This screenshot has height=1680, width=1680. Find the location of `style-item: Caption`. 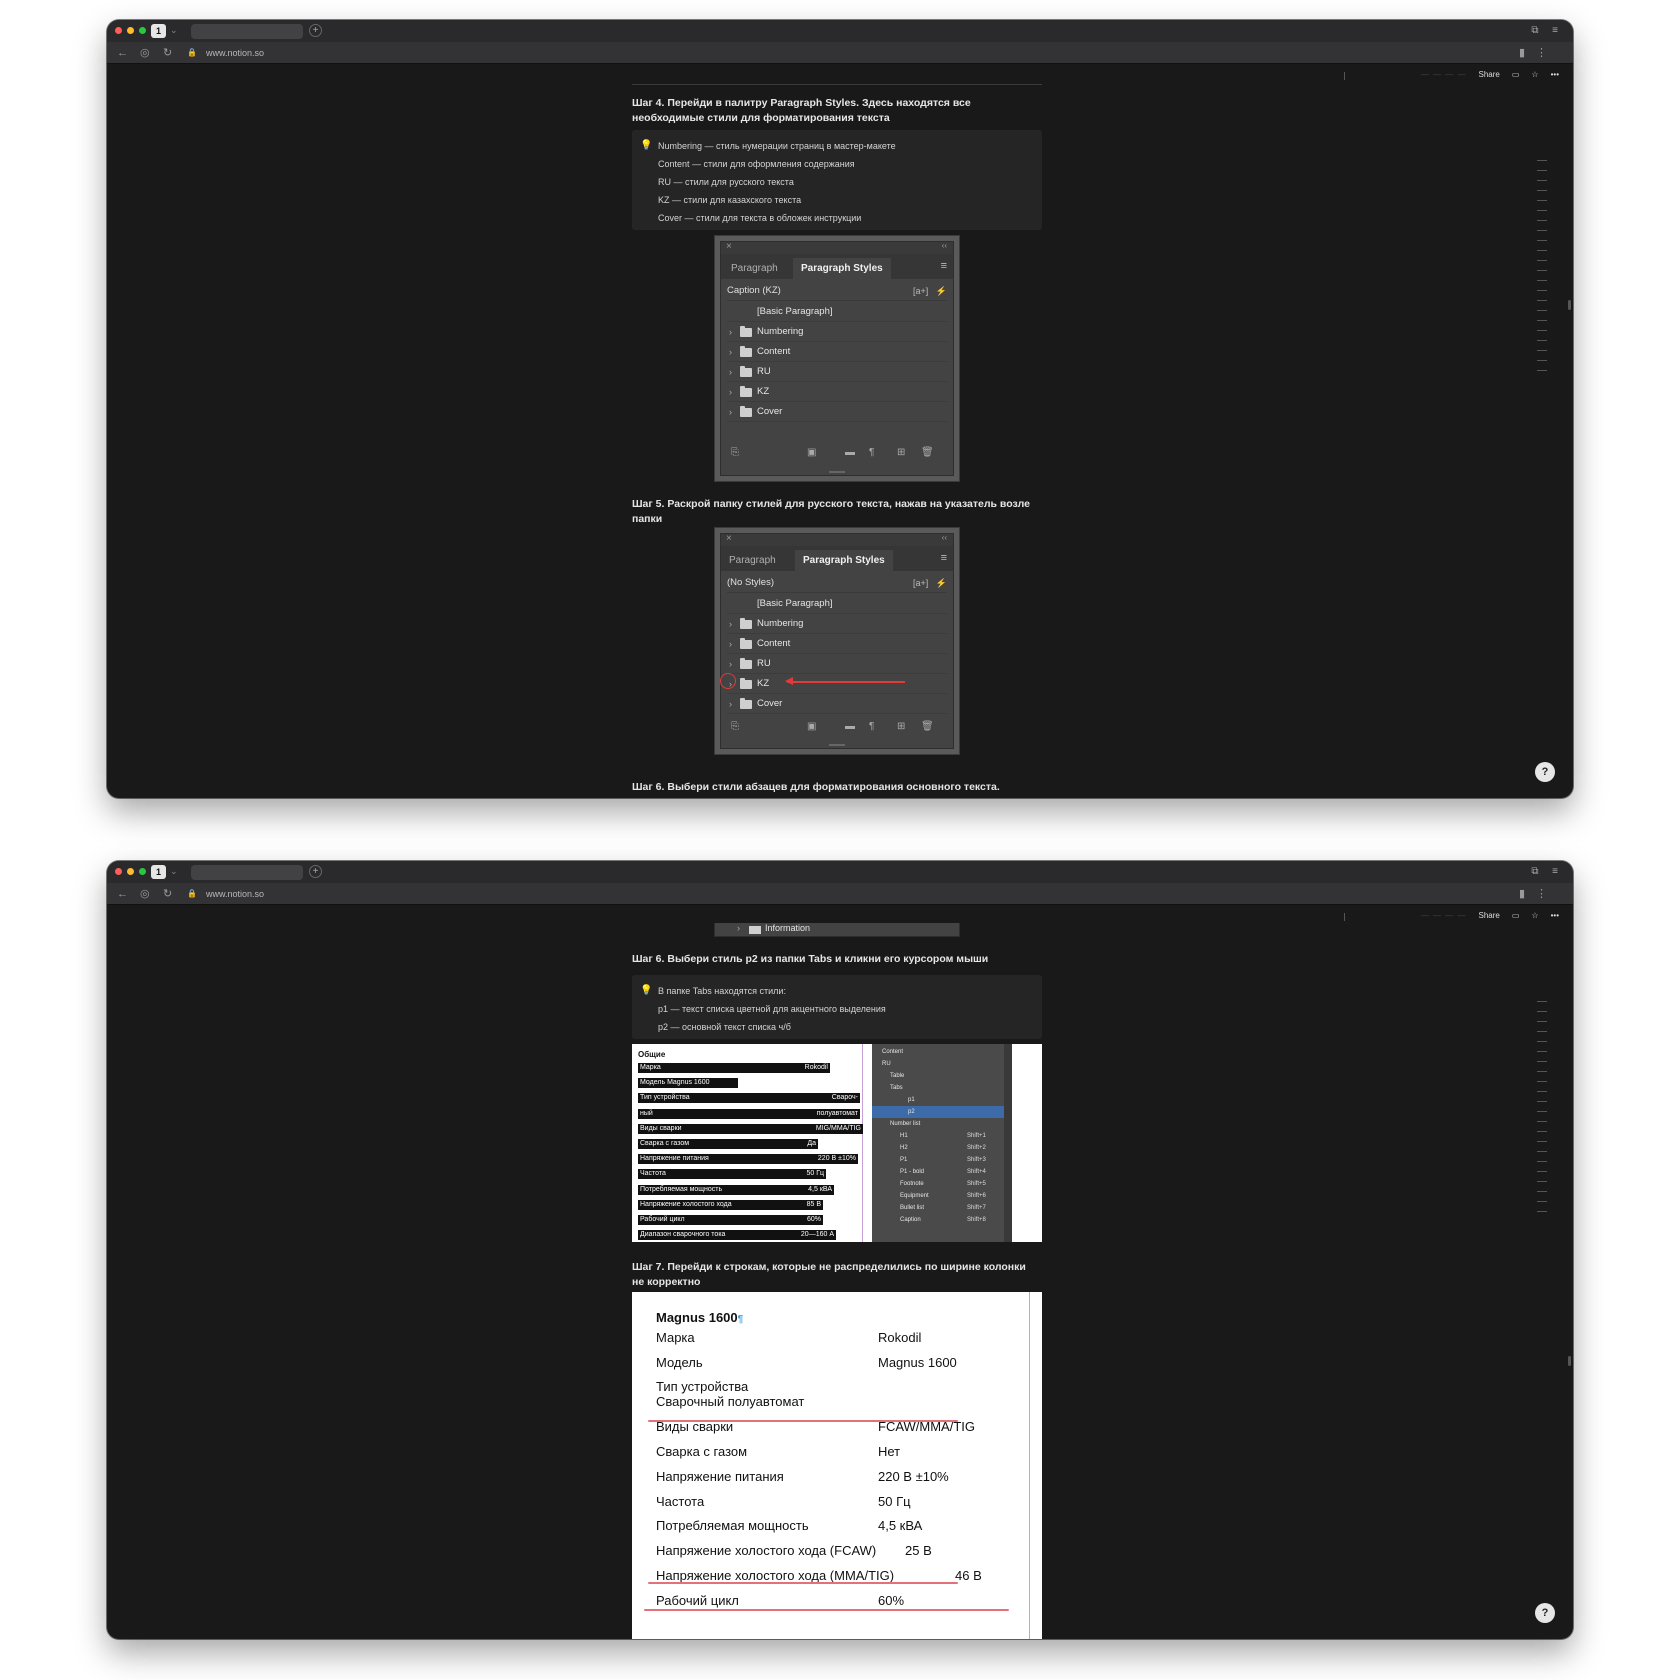

style-item: Caption is located at coordinates (910, 1220).